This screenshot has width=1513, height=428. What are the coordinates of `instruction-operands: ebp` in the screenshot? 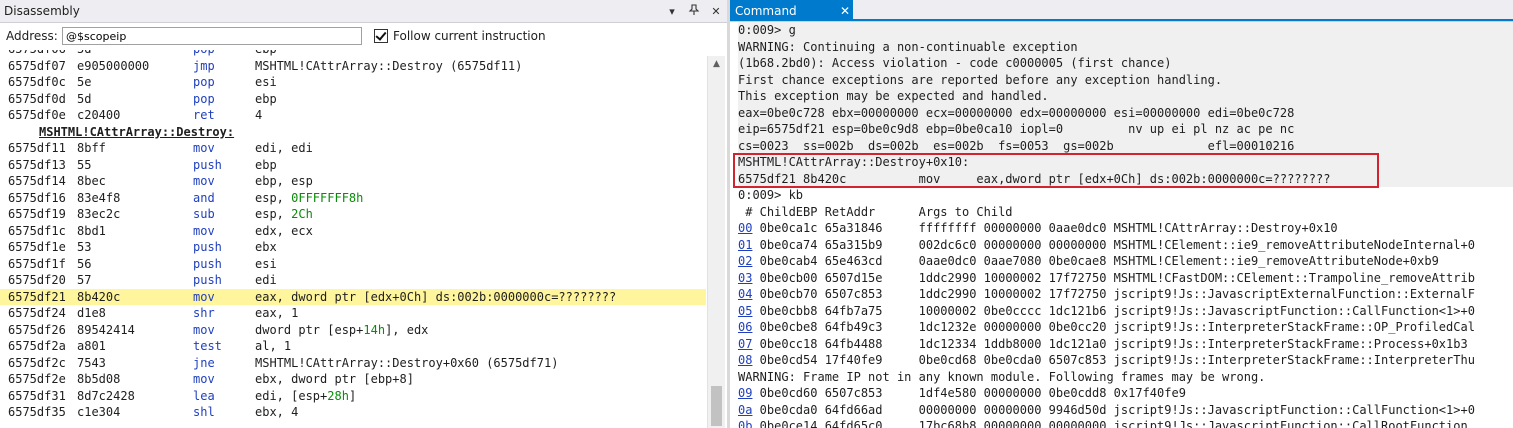 It's located at (266, 99).